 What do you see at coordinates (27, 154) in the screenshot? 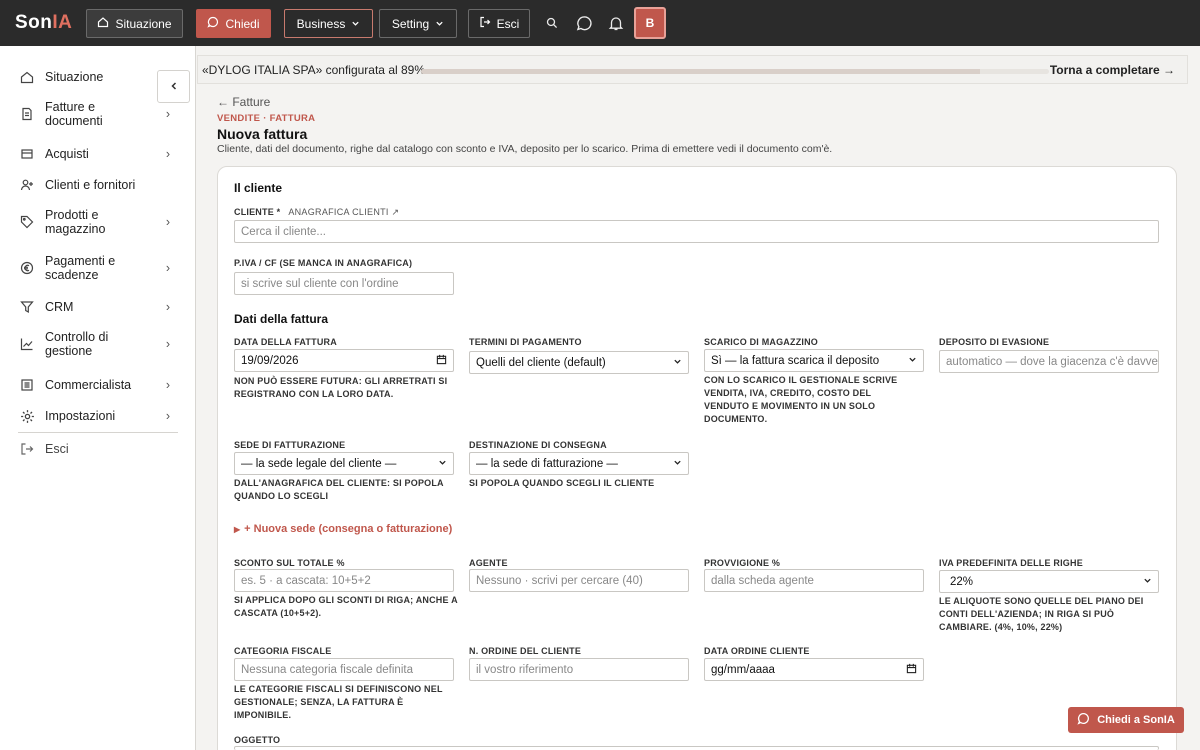
I see `cart-icon` at bounding box center [27, 154].